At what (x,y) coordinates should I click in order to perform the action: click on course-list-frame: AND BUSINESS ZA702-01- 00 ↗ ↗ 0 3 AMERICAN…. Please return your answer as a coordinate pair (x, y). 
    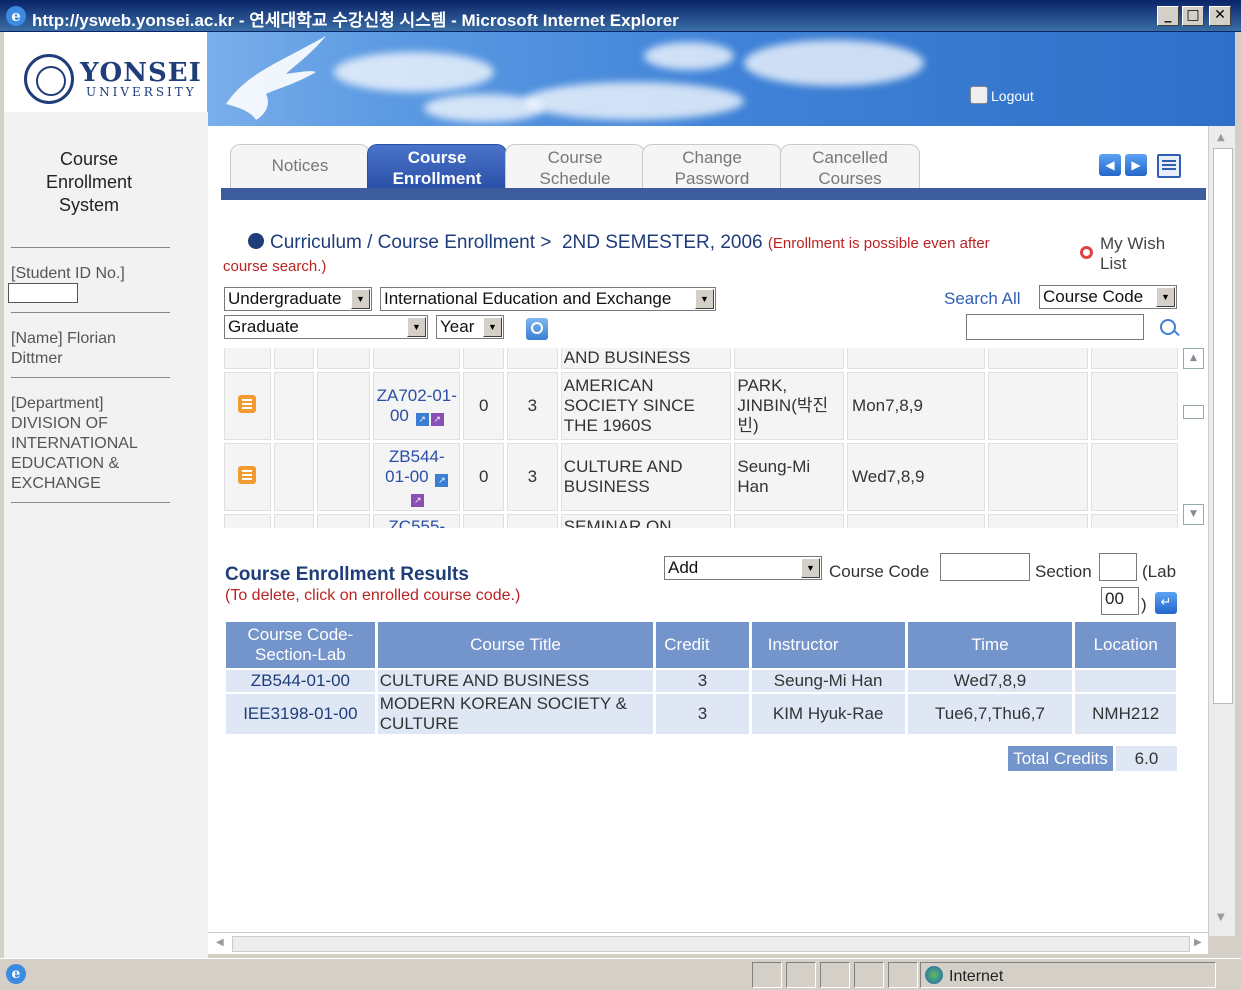
    Looking at the image, I should click on (713, 438).